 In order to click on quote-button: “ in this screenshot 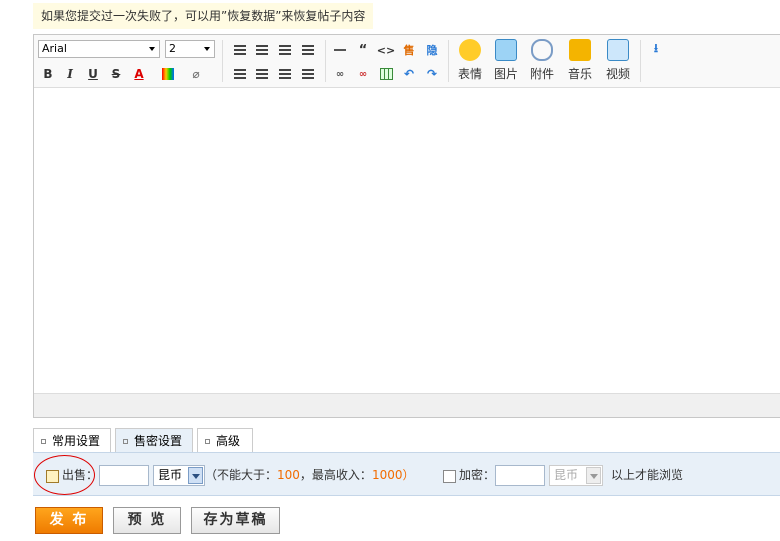, I will do `click(363, 50)`.